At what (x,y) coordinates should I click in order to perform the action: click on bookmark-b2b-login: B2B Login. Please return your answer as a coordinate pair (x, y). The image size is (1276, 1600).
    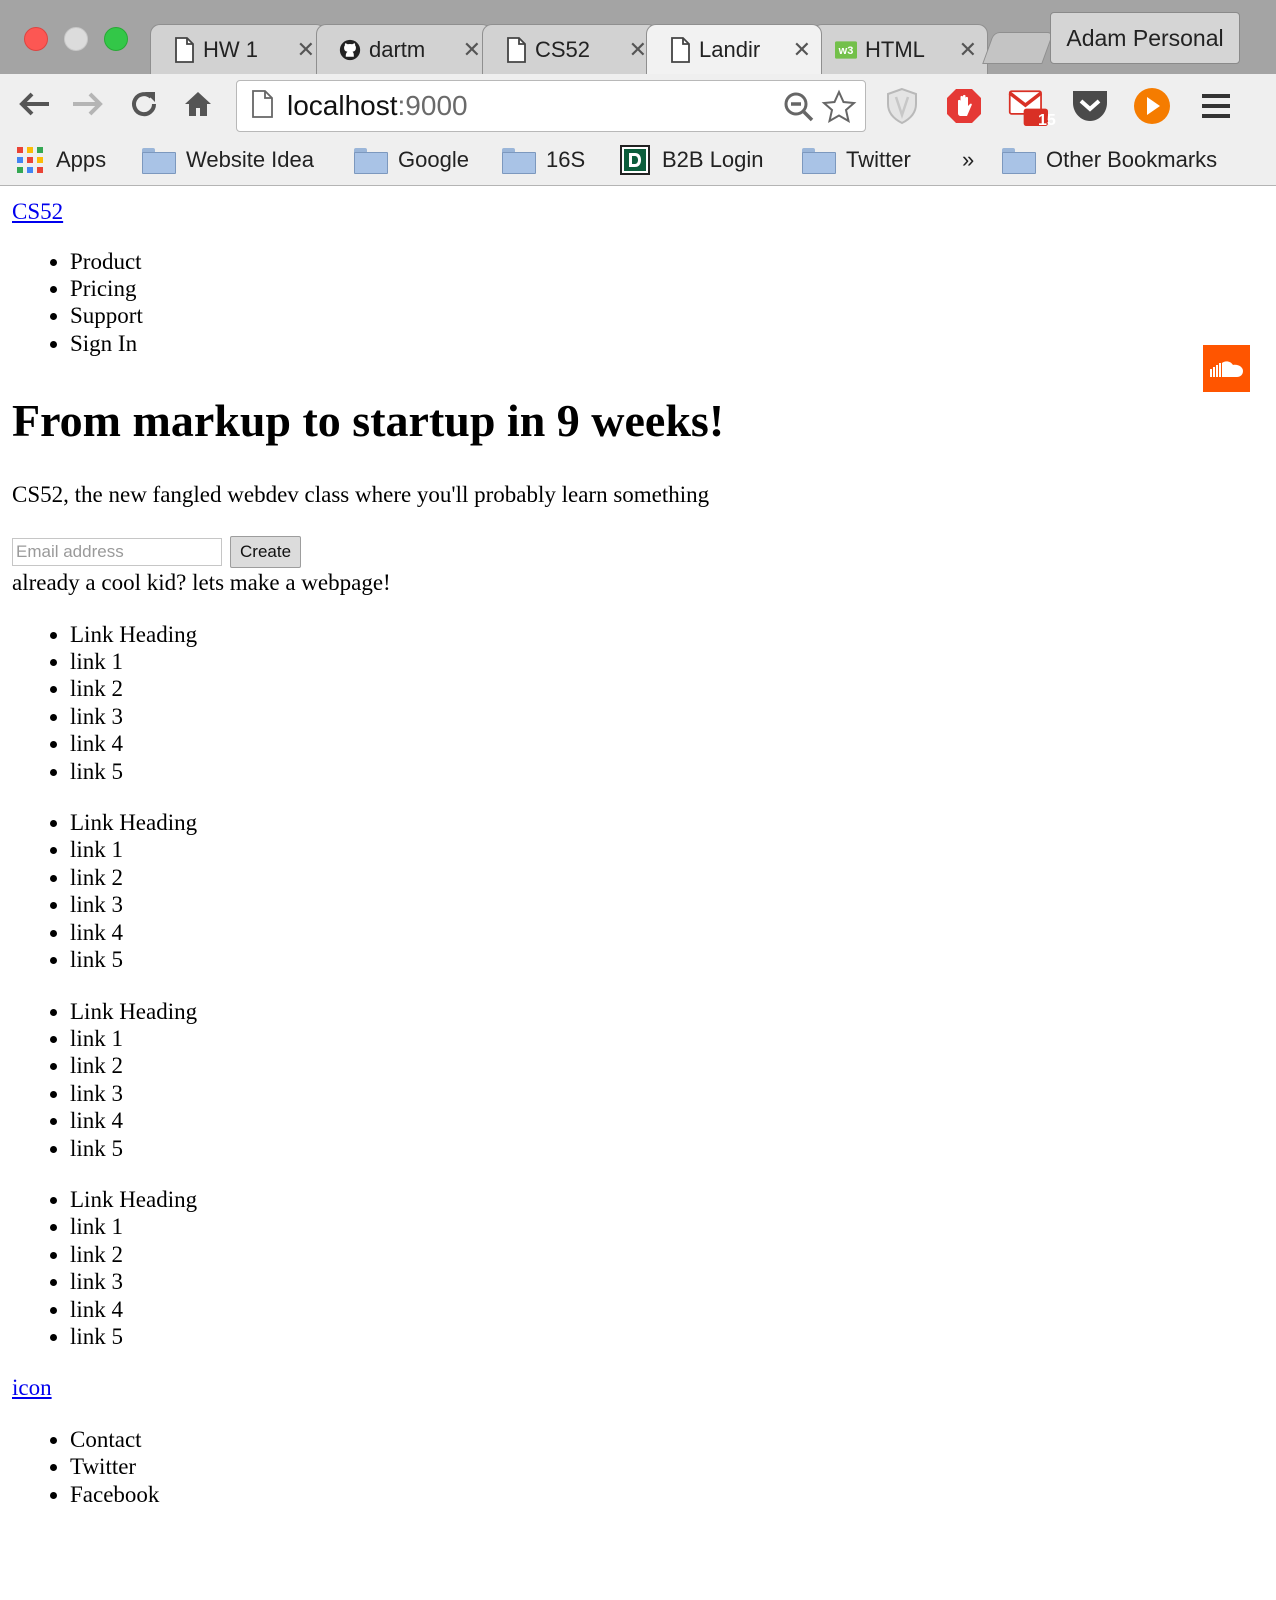
    Looking at the image, I should click on (692, 160).